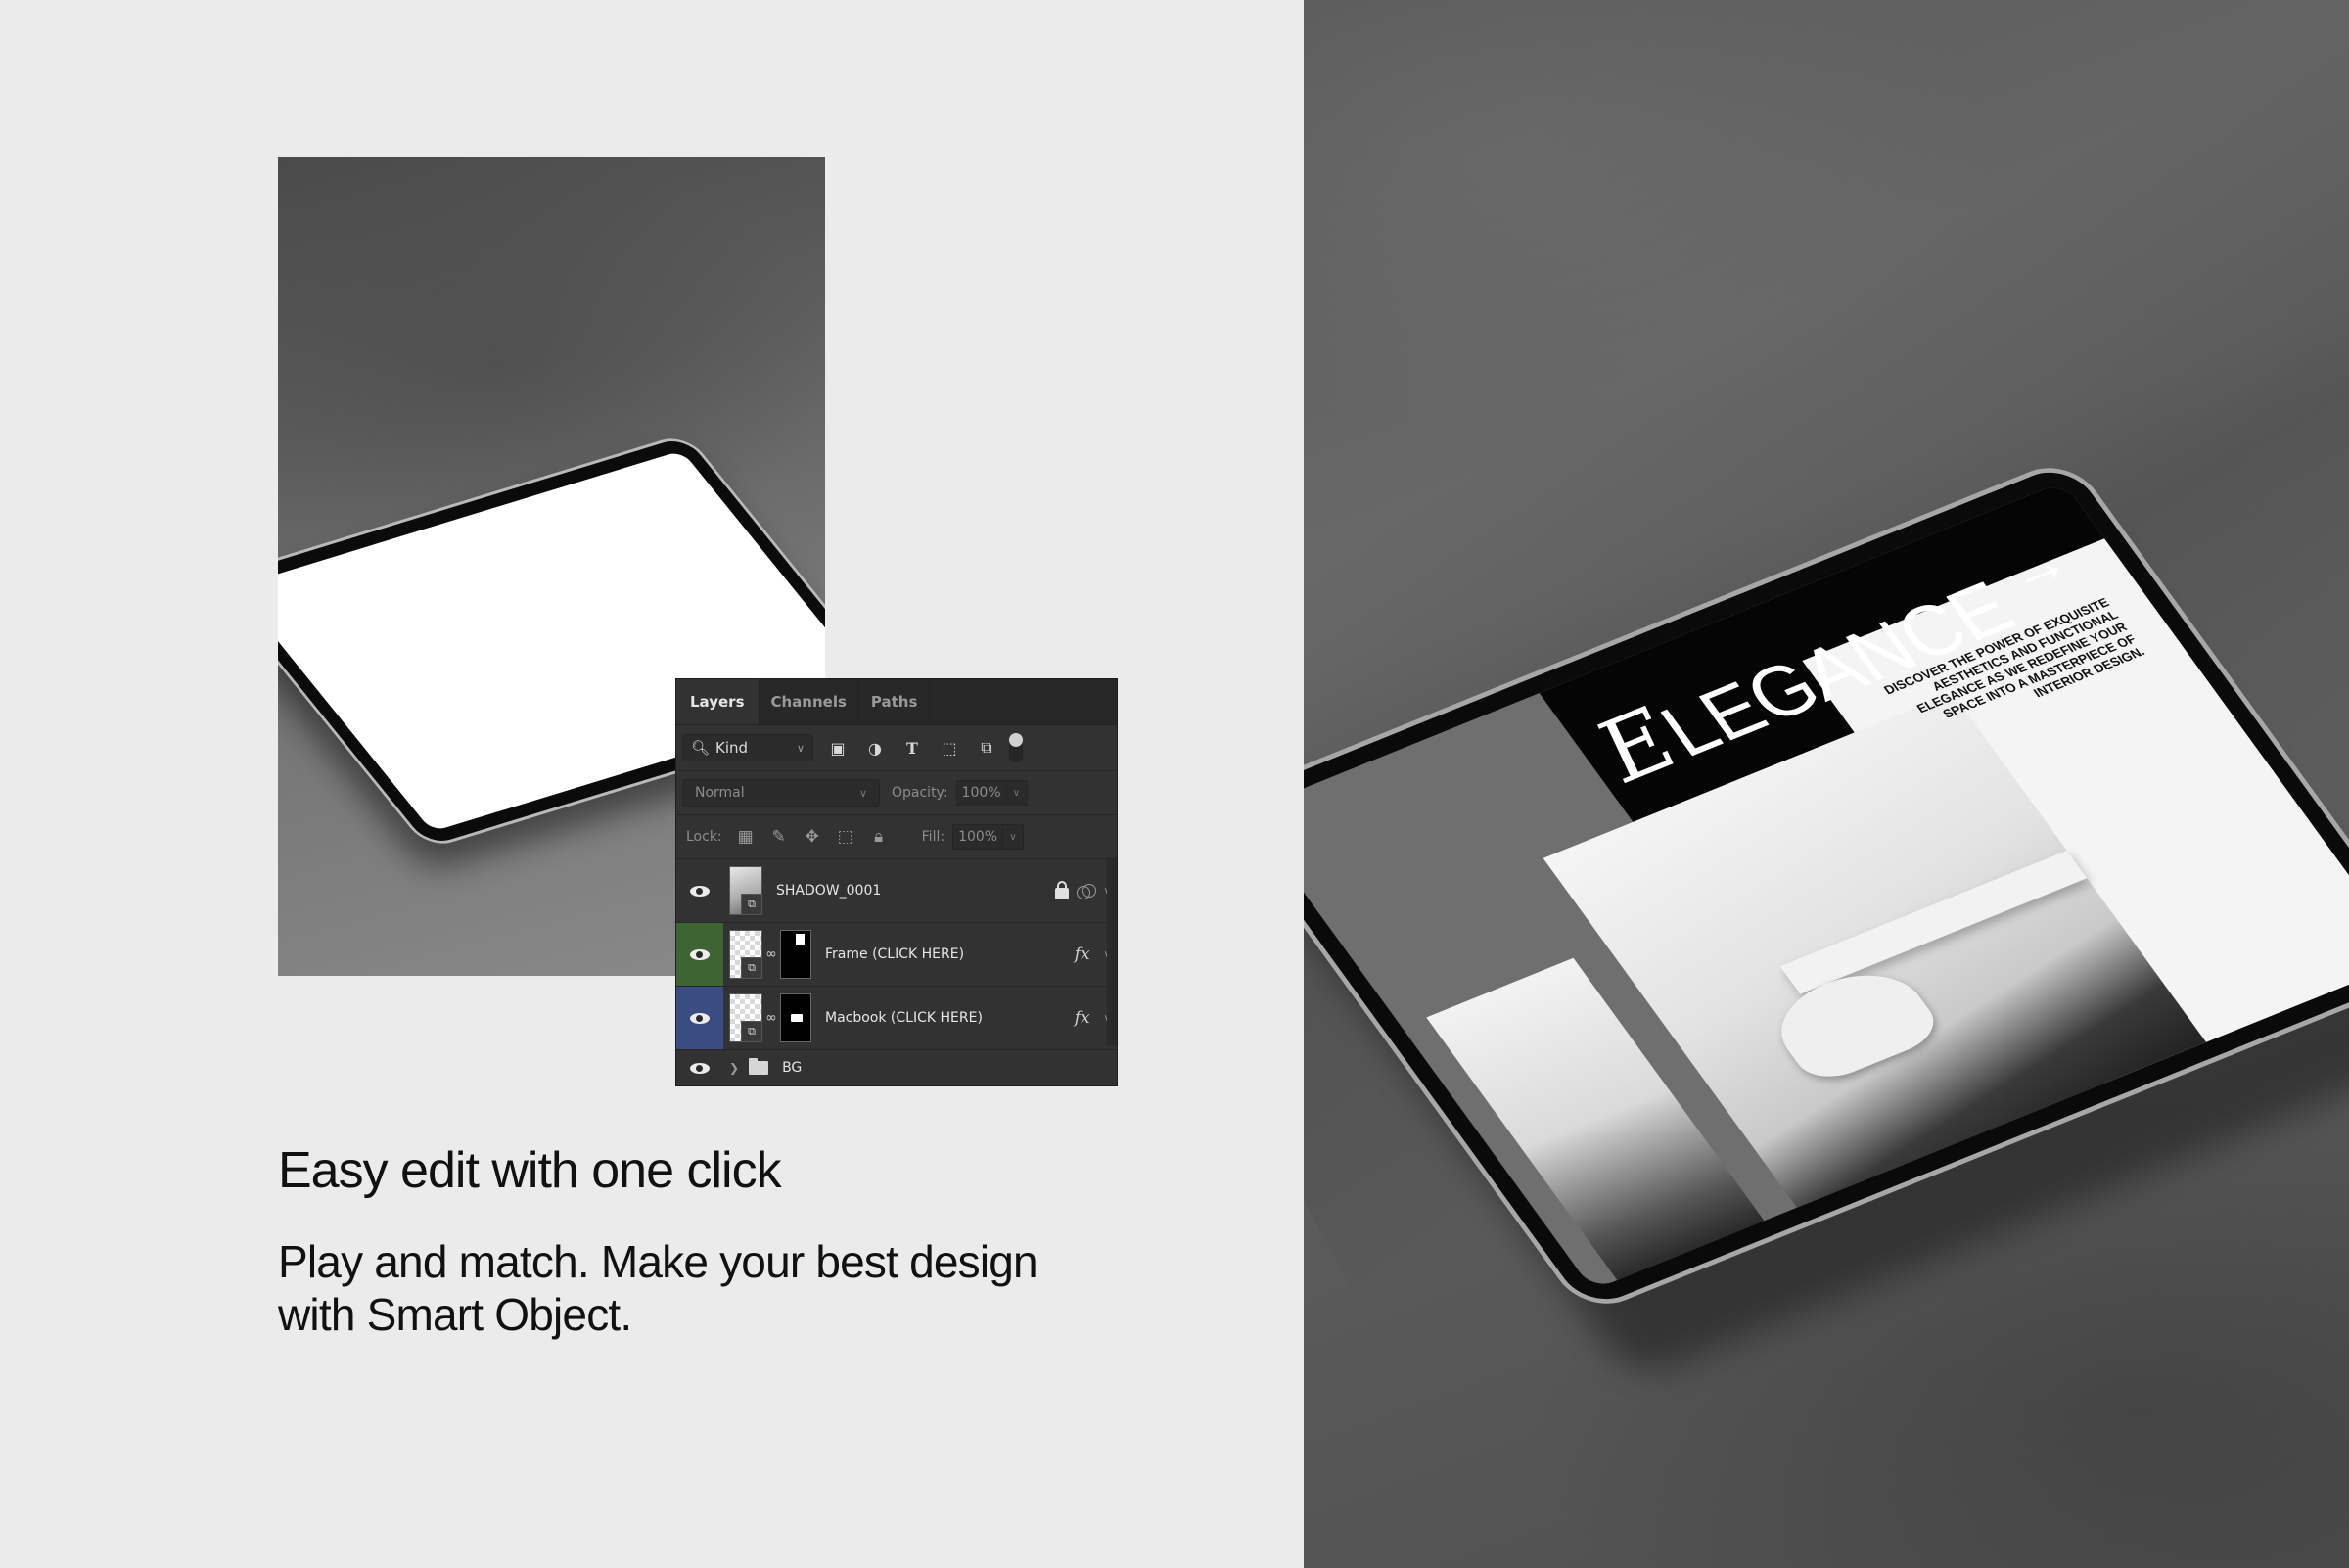 This screenshot has width=2349, height=1568. Describe the element at coordinates (746, 837) in the screenshot. I see `lock-transparent-pixels-icon: ▦` at that location.